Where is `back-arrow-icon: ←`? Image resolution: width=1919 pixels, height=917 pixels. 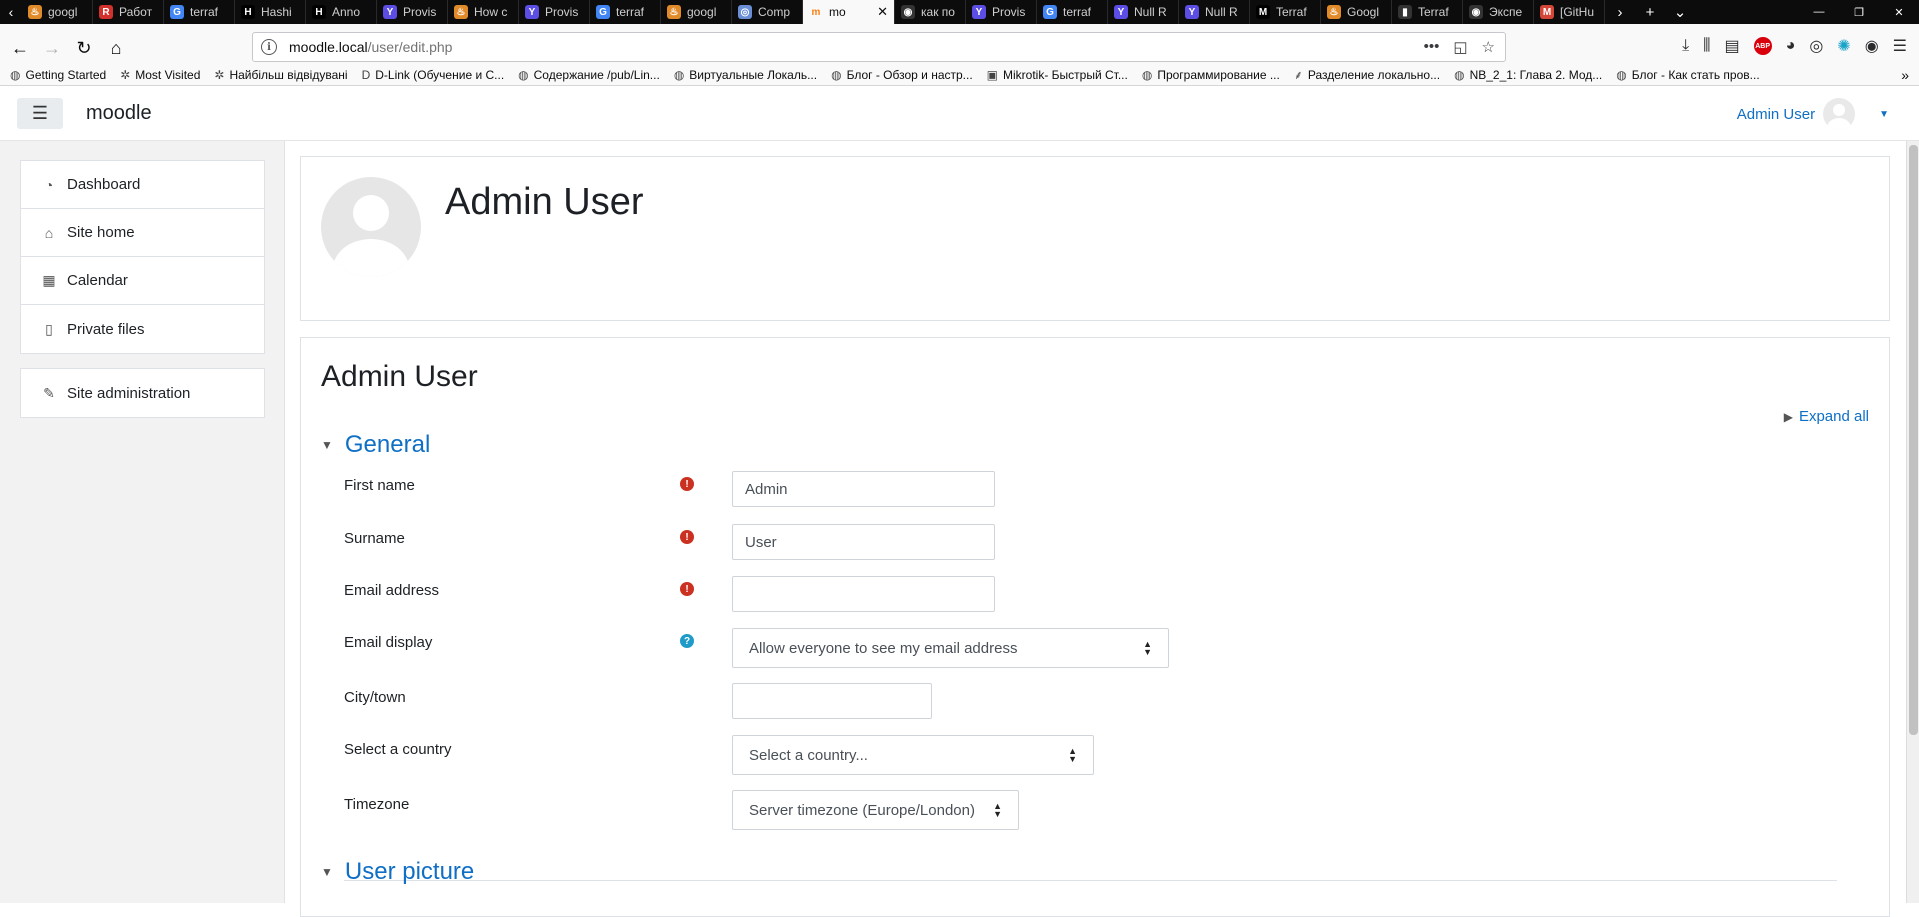 back-arrow-icon: ← is located at coordinates (20, 48).